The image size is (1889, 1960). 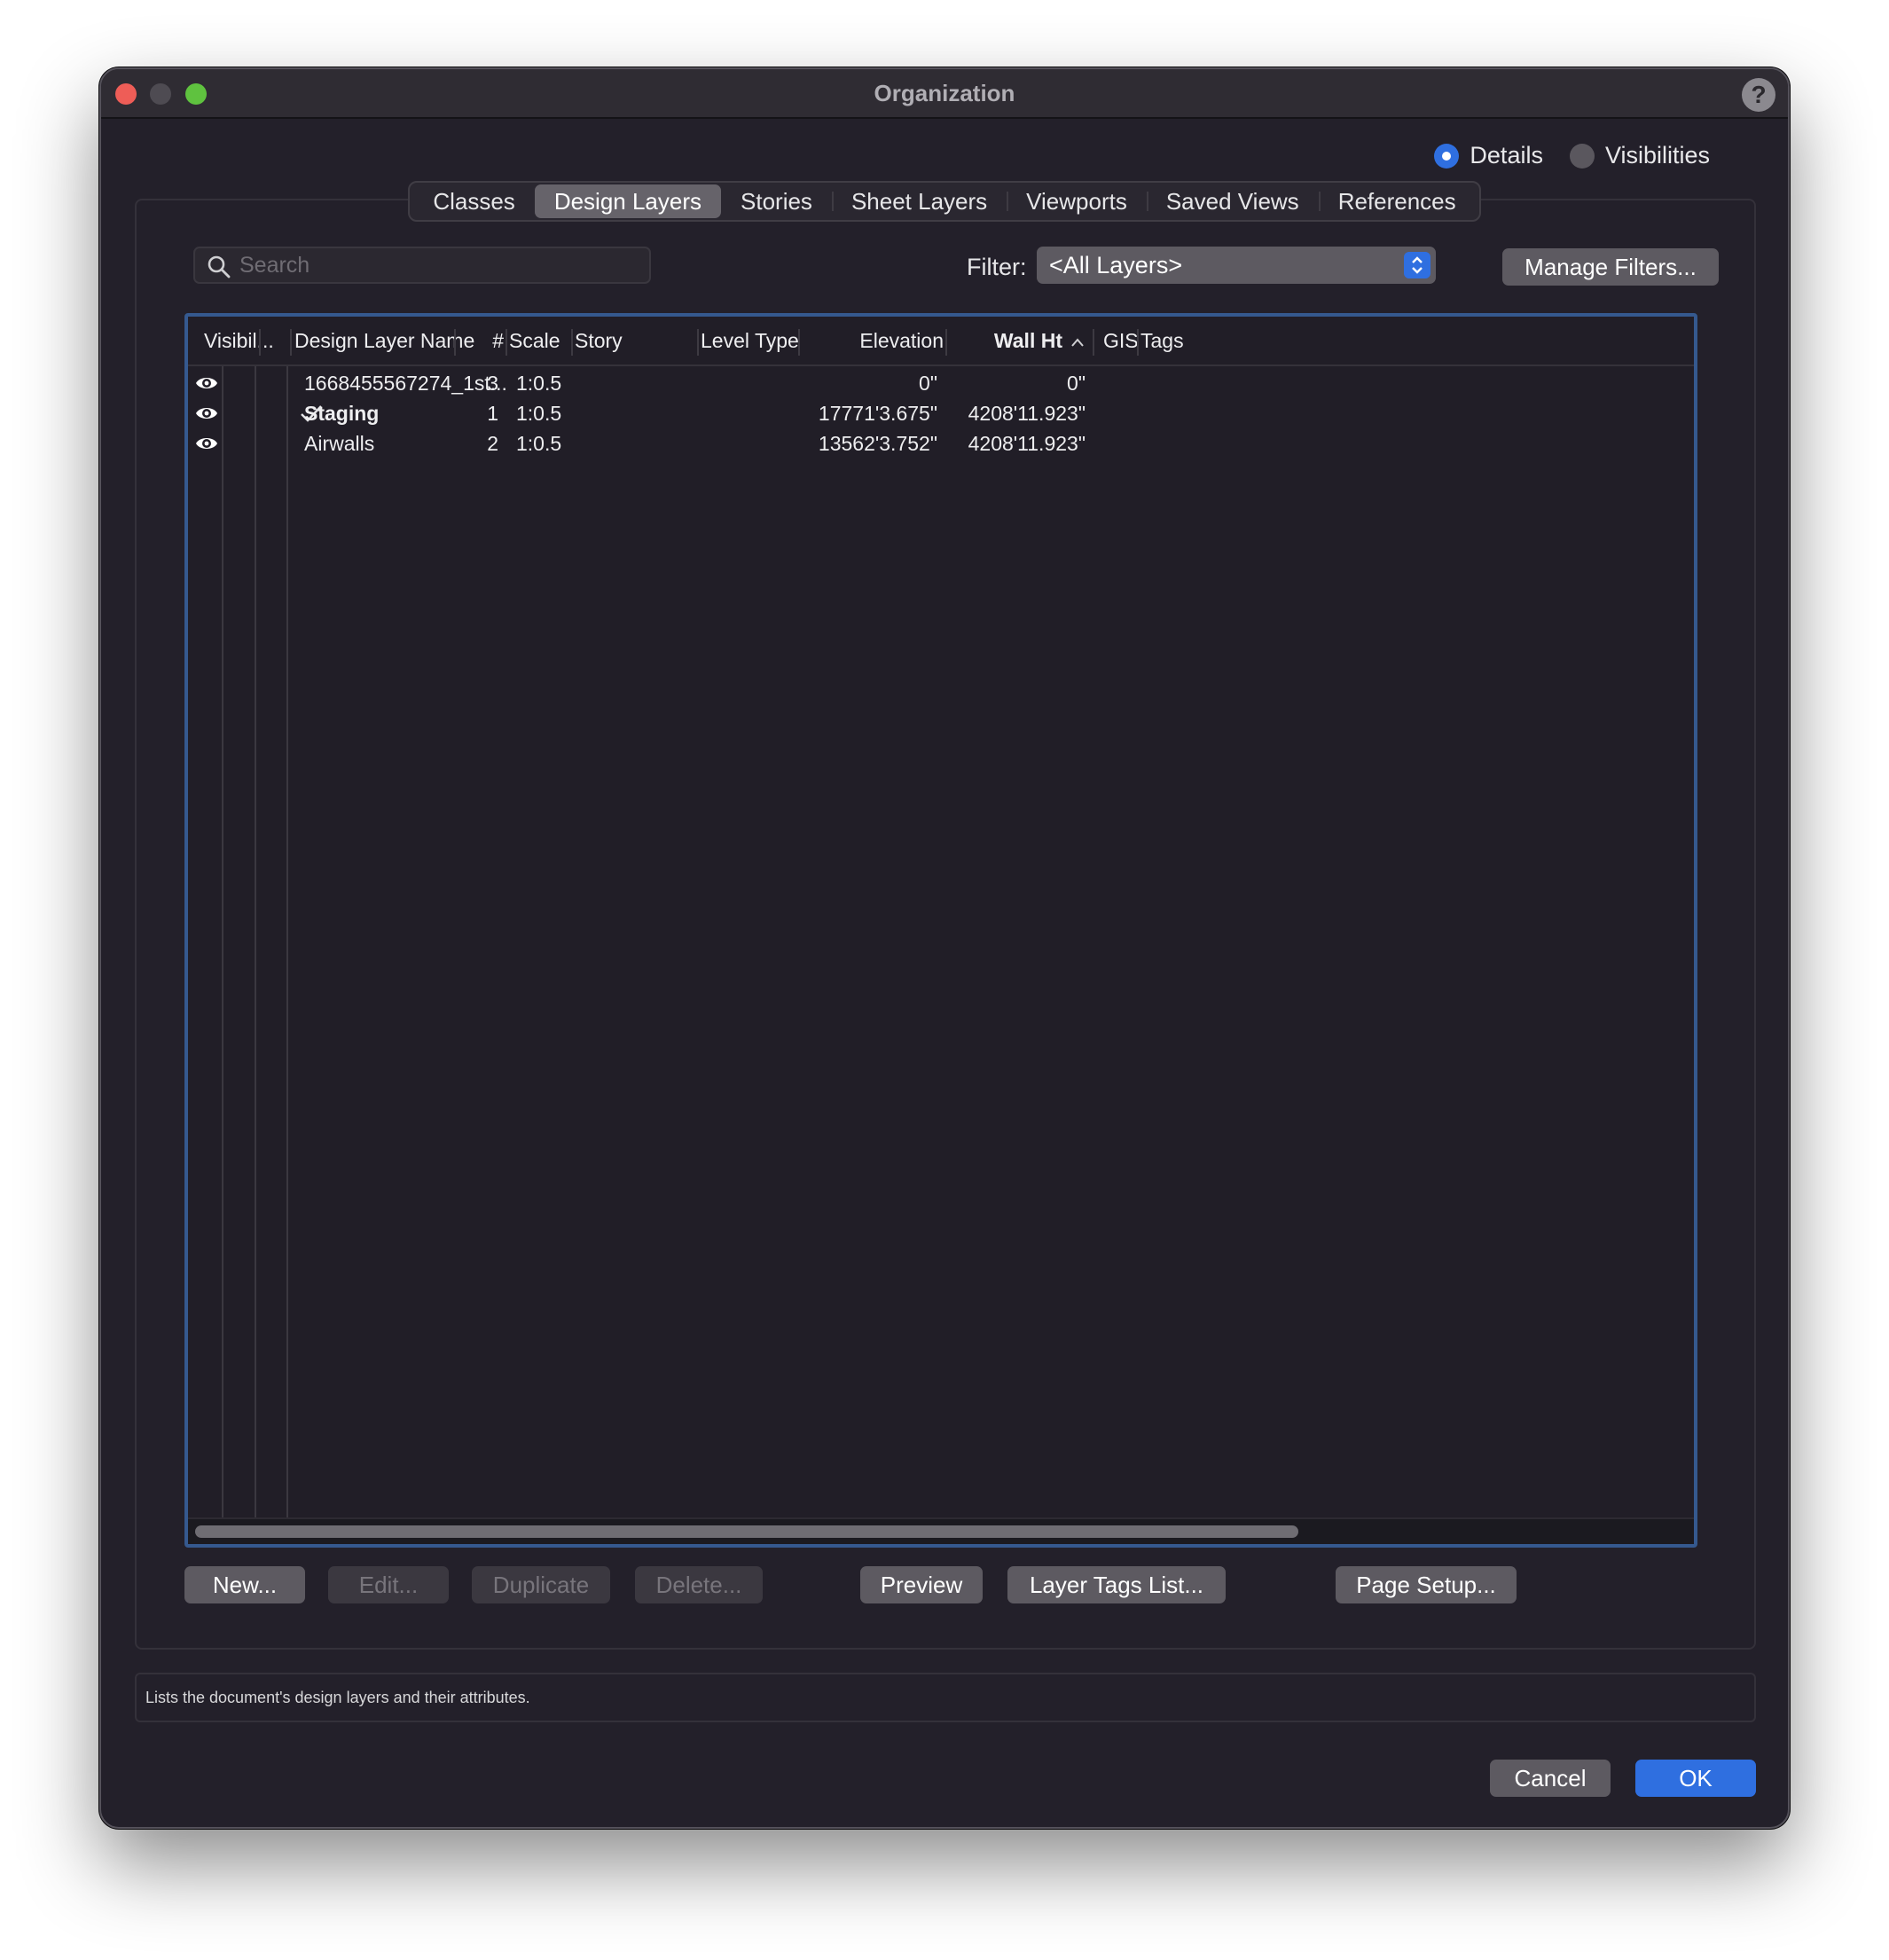 What do you see at coordinates (928, 383) in the screenshot?
I see `layer-elevation: 0"` at bounding box center [928, 383].